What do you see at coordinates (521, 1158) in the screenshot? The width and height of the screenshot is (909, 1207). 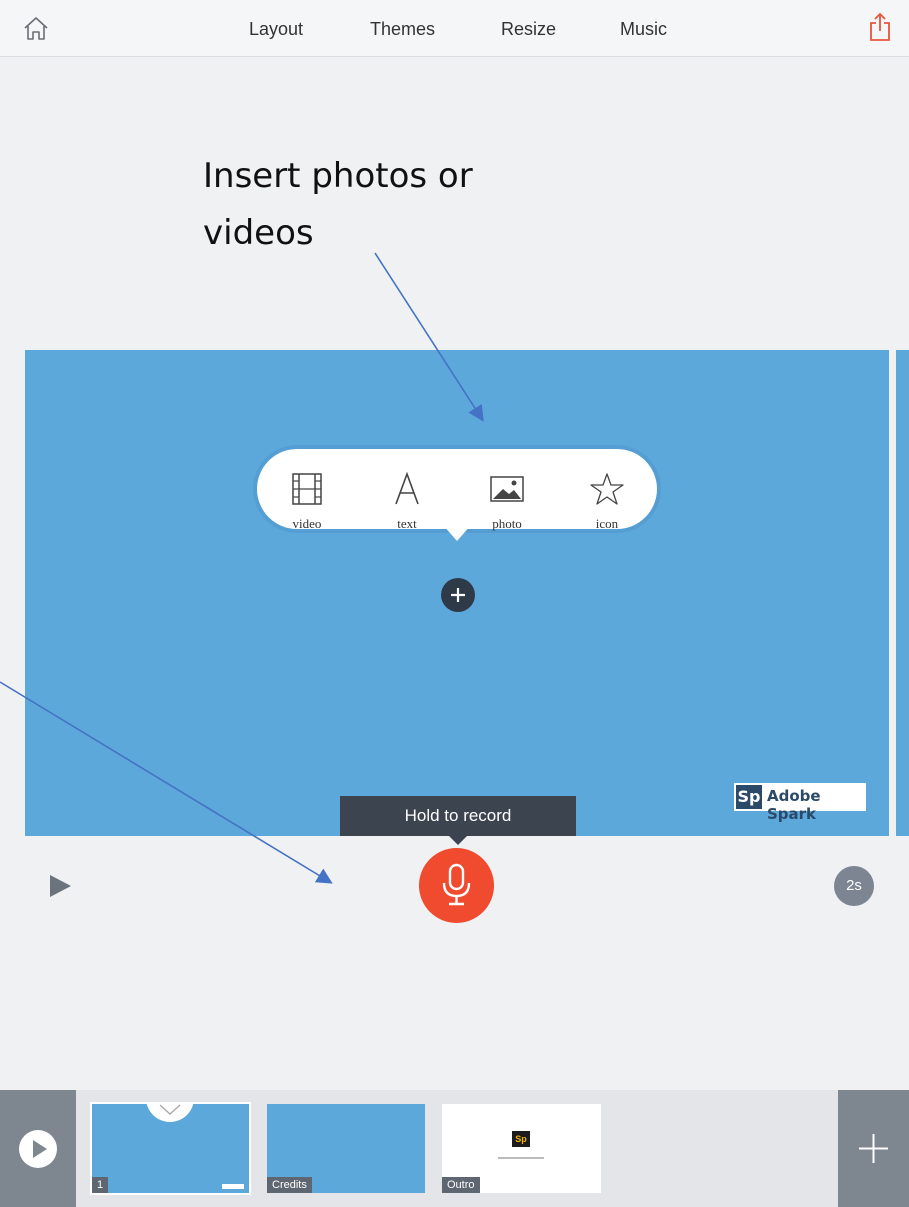 I see `outro-caption-line` at bounding box center [521, 1158].